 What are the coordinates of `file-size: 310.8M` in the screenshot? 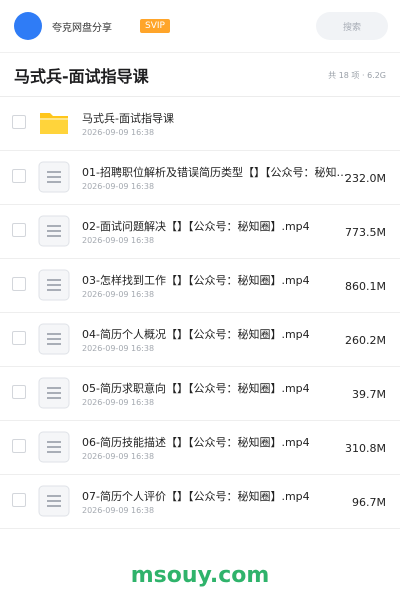 It's located at (365, 448).